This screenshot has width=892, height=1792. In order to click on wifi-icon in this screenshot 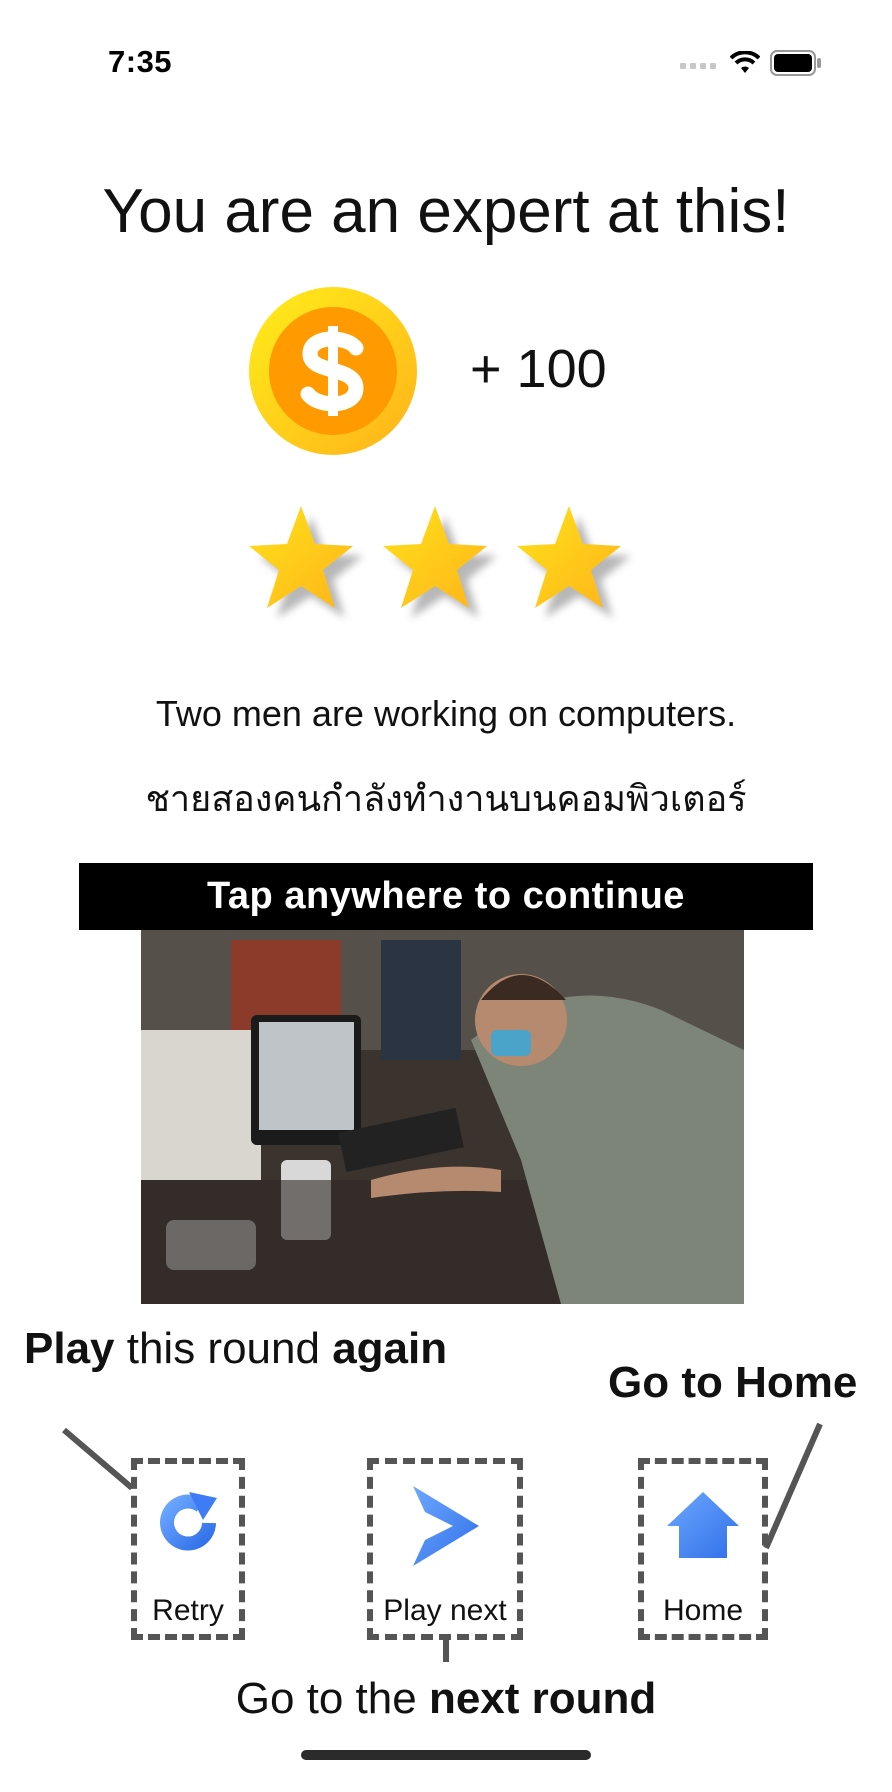, I will do `click(745, 62)`.